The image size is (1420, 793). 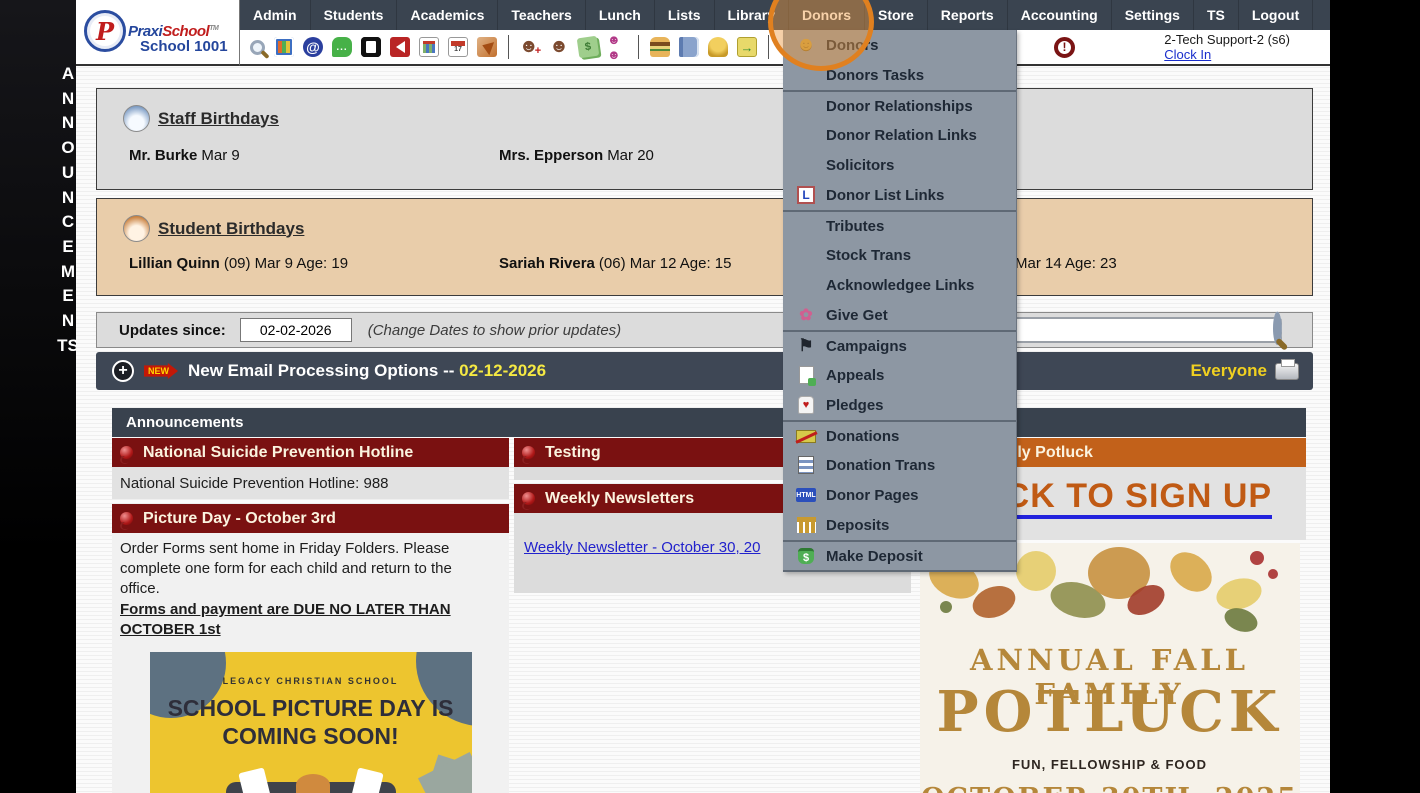 I want to click on potluck-line4: OCTOBER 30TH, 2025, so click(x=1110, y=788).